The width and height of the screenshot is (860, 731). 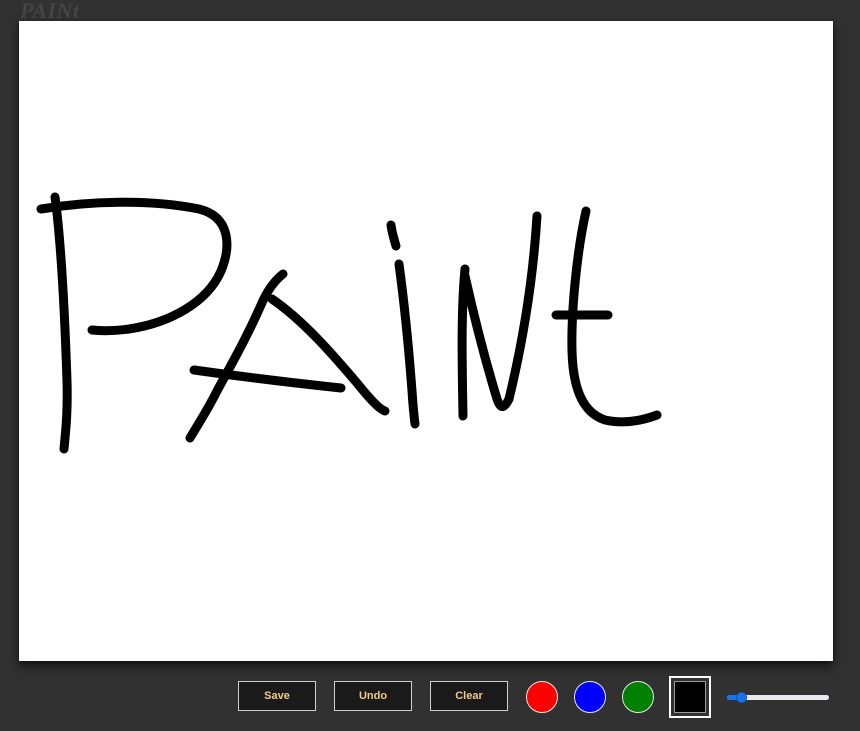 What do you see at coordinates (61, 323) in the screenshot?
I see `stroke-p-stem` at bounding box center [61, 323].